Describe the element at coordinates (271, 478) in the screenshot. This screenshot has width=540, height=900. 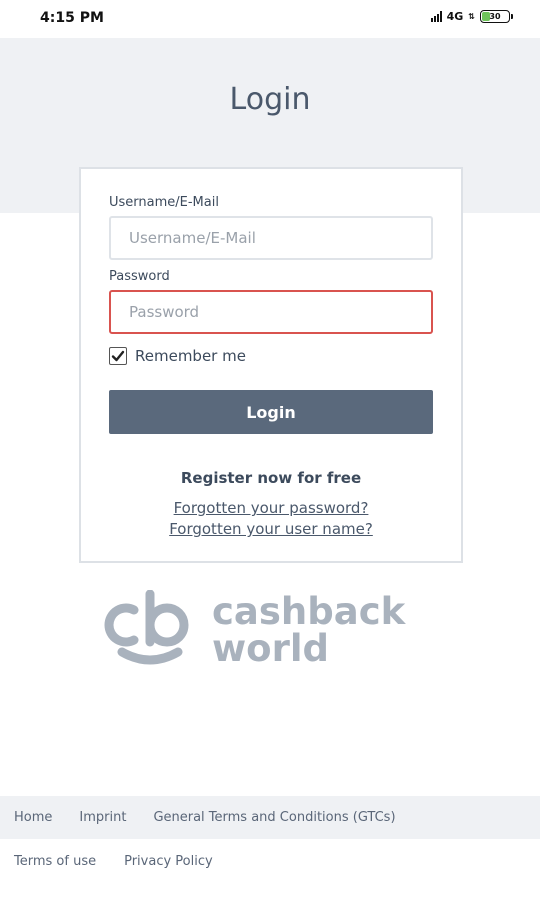
I see `register-link: Register now for free` at that location.